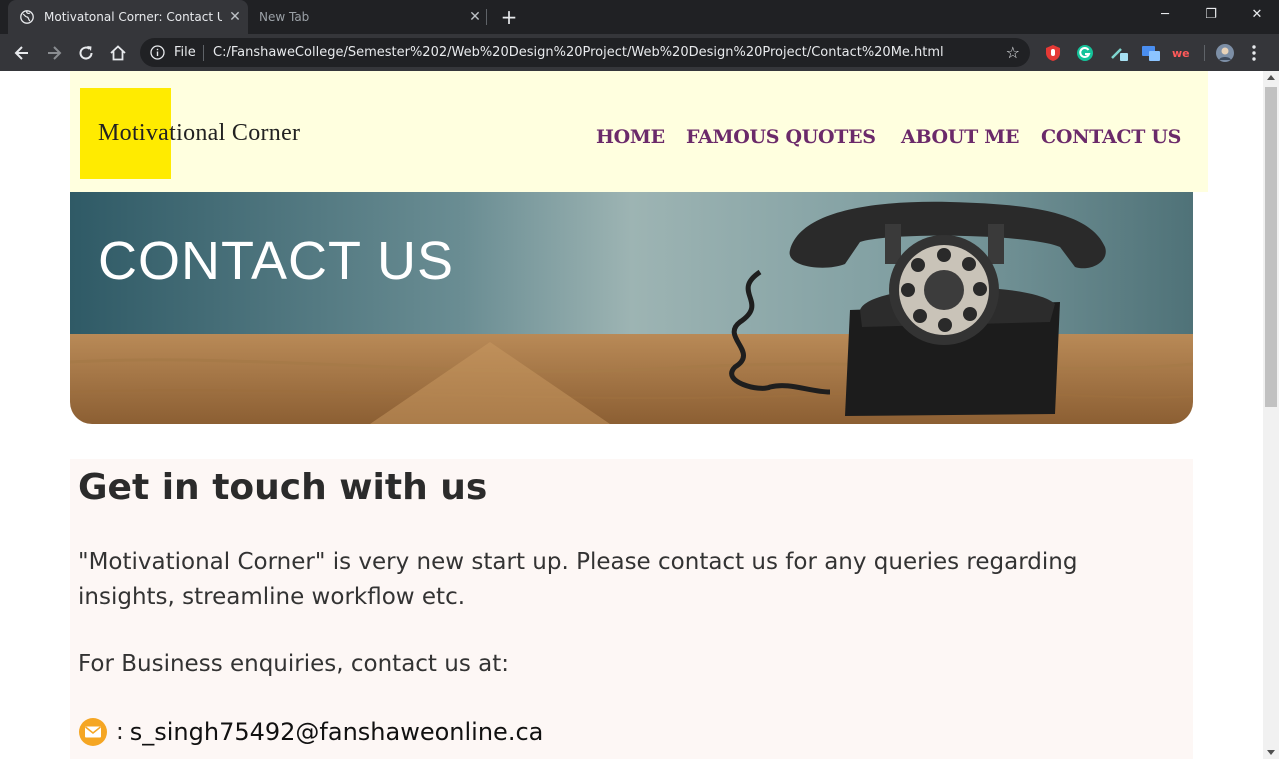  I want to click on email-row: : s_singh75492@fanshaweonline.ca, so click(310, 732).